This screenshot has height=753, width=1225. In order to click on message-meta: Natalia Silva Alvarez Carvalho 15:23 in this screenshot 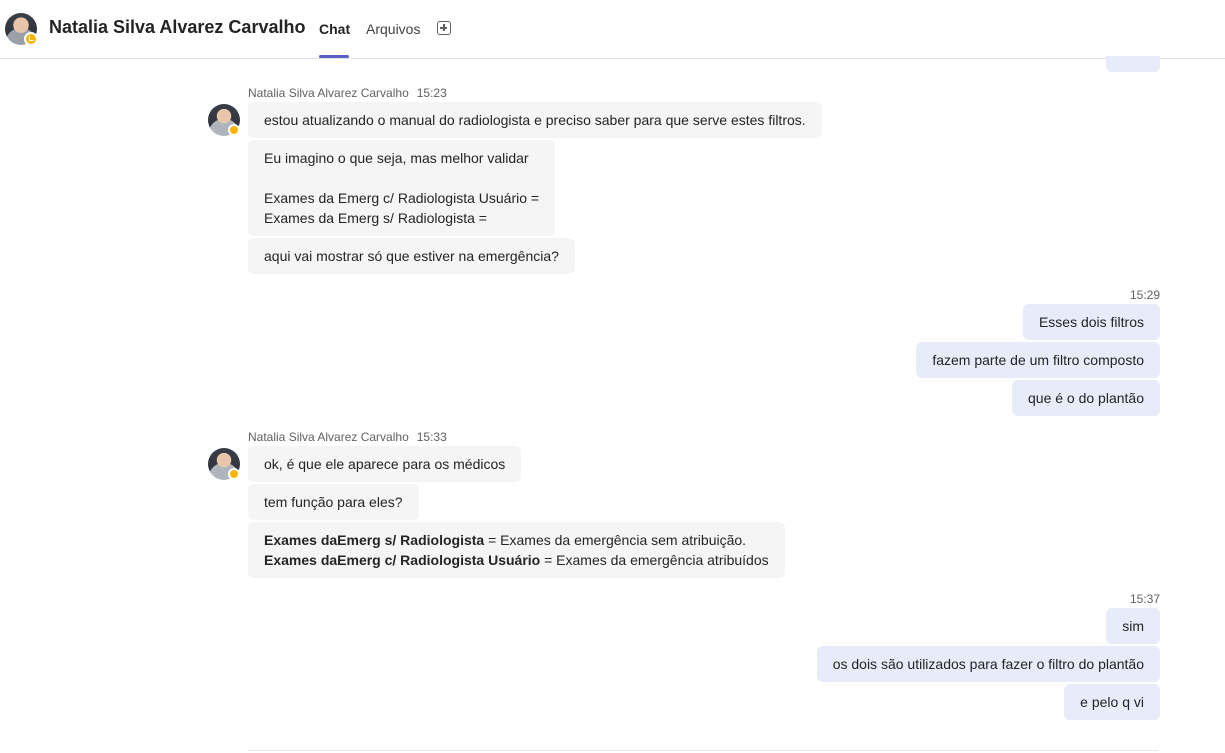, I will do `click(347, 93)`.